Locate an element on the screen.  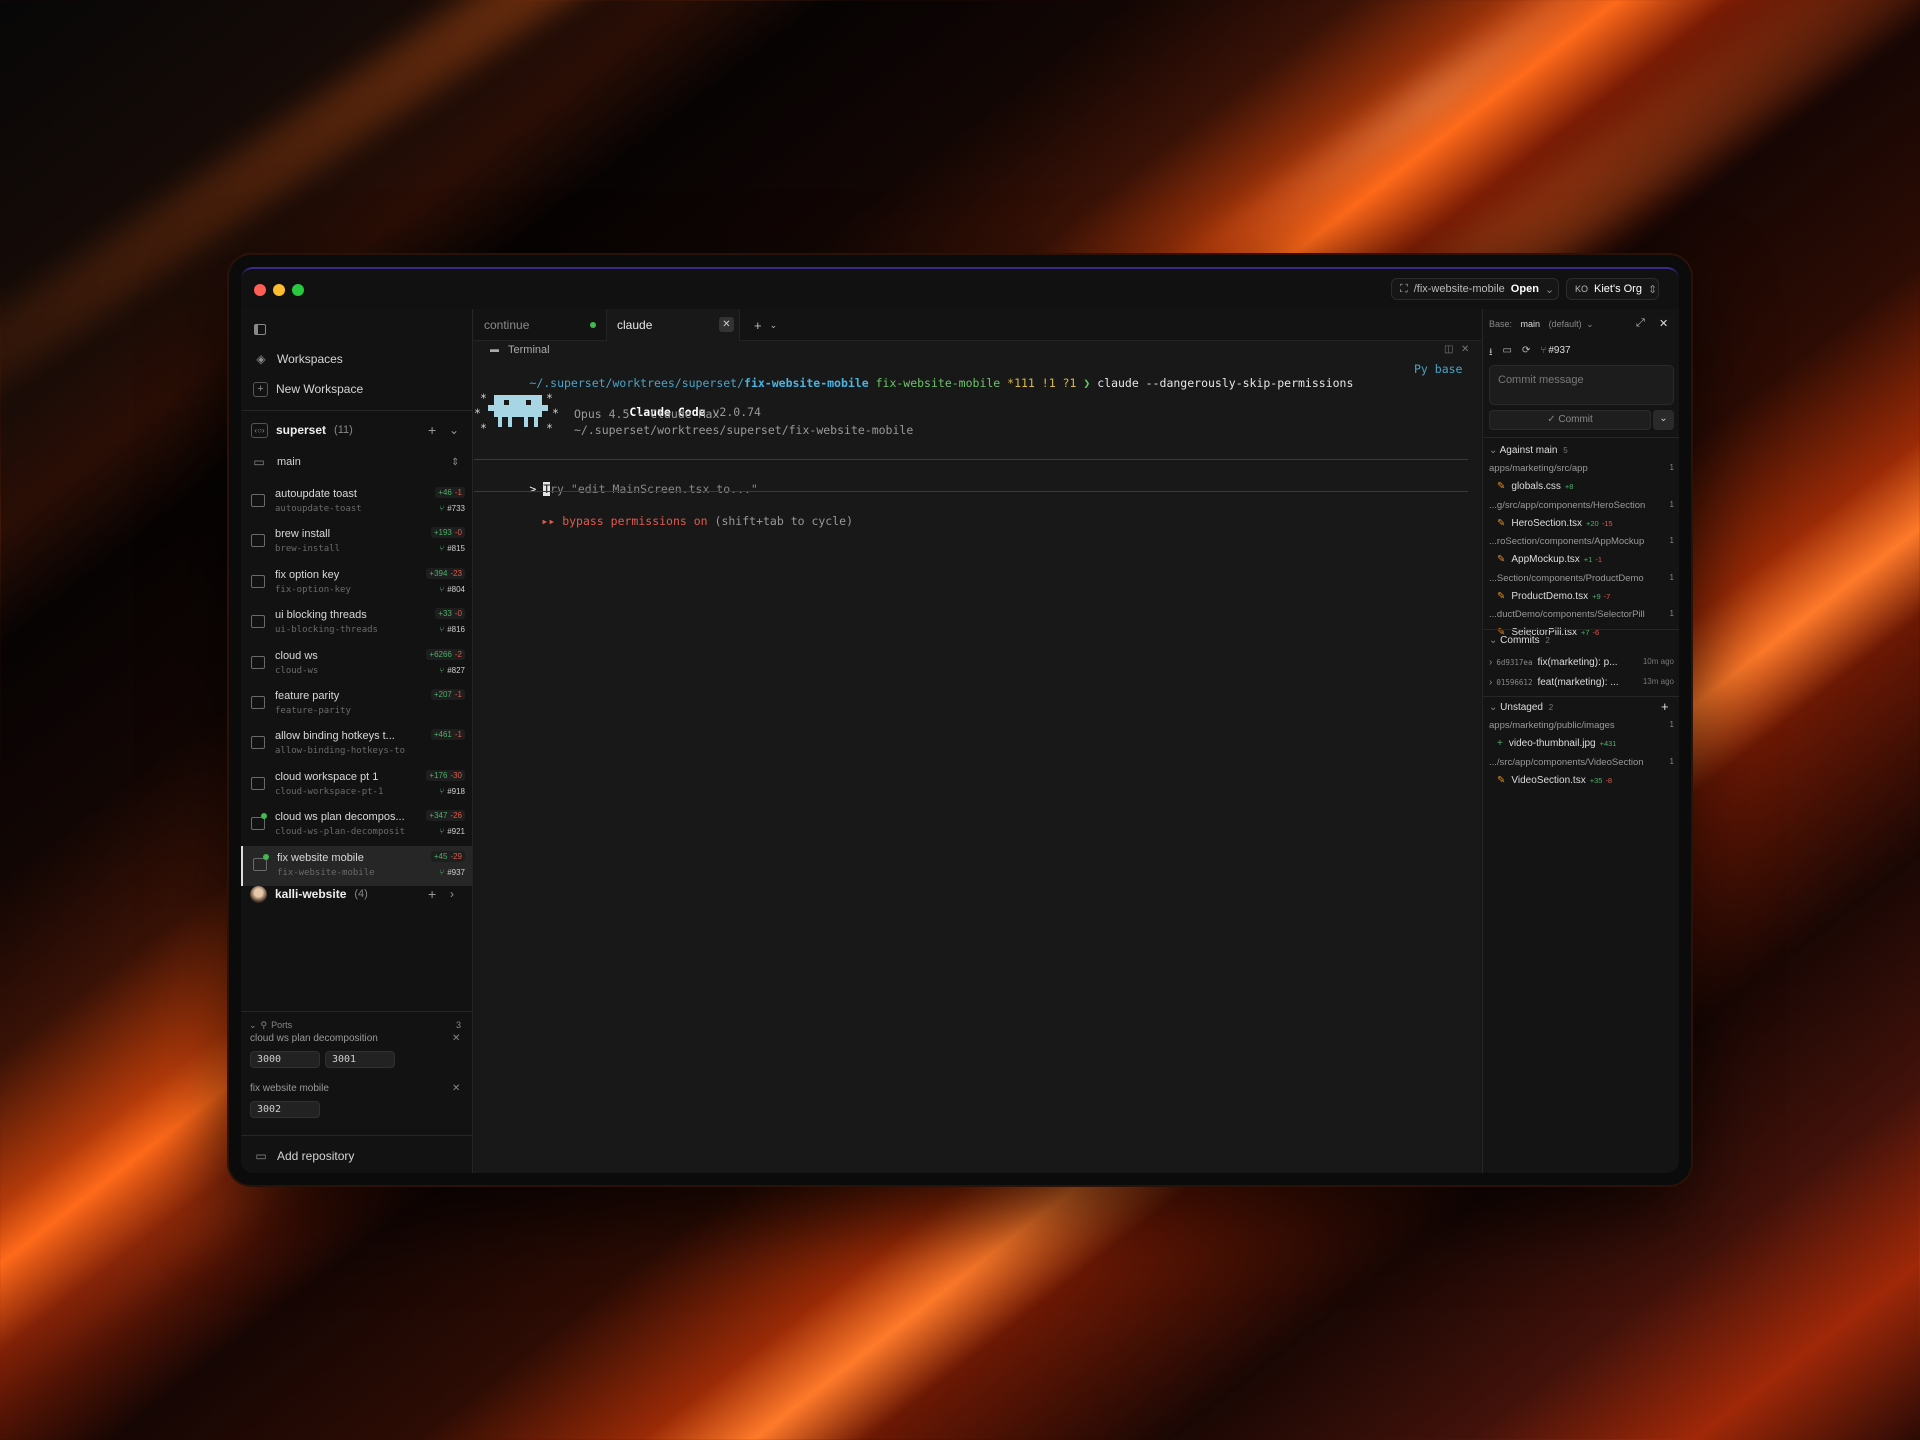
directory-row: apps/marketing/public/images 1 is located at coordinates (1581, 725).